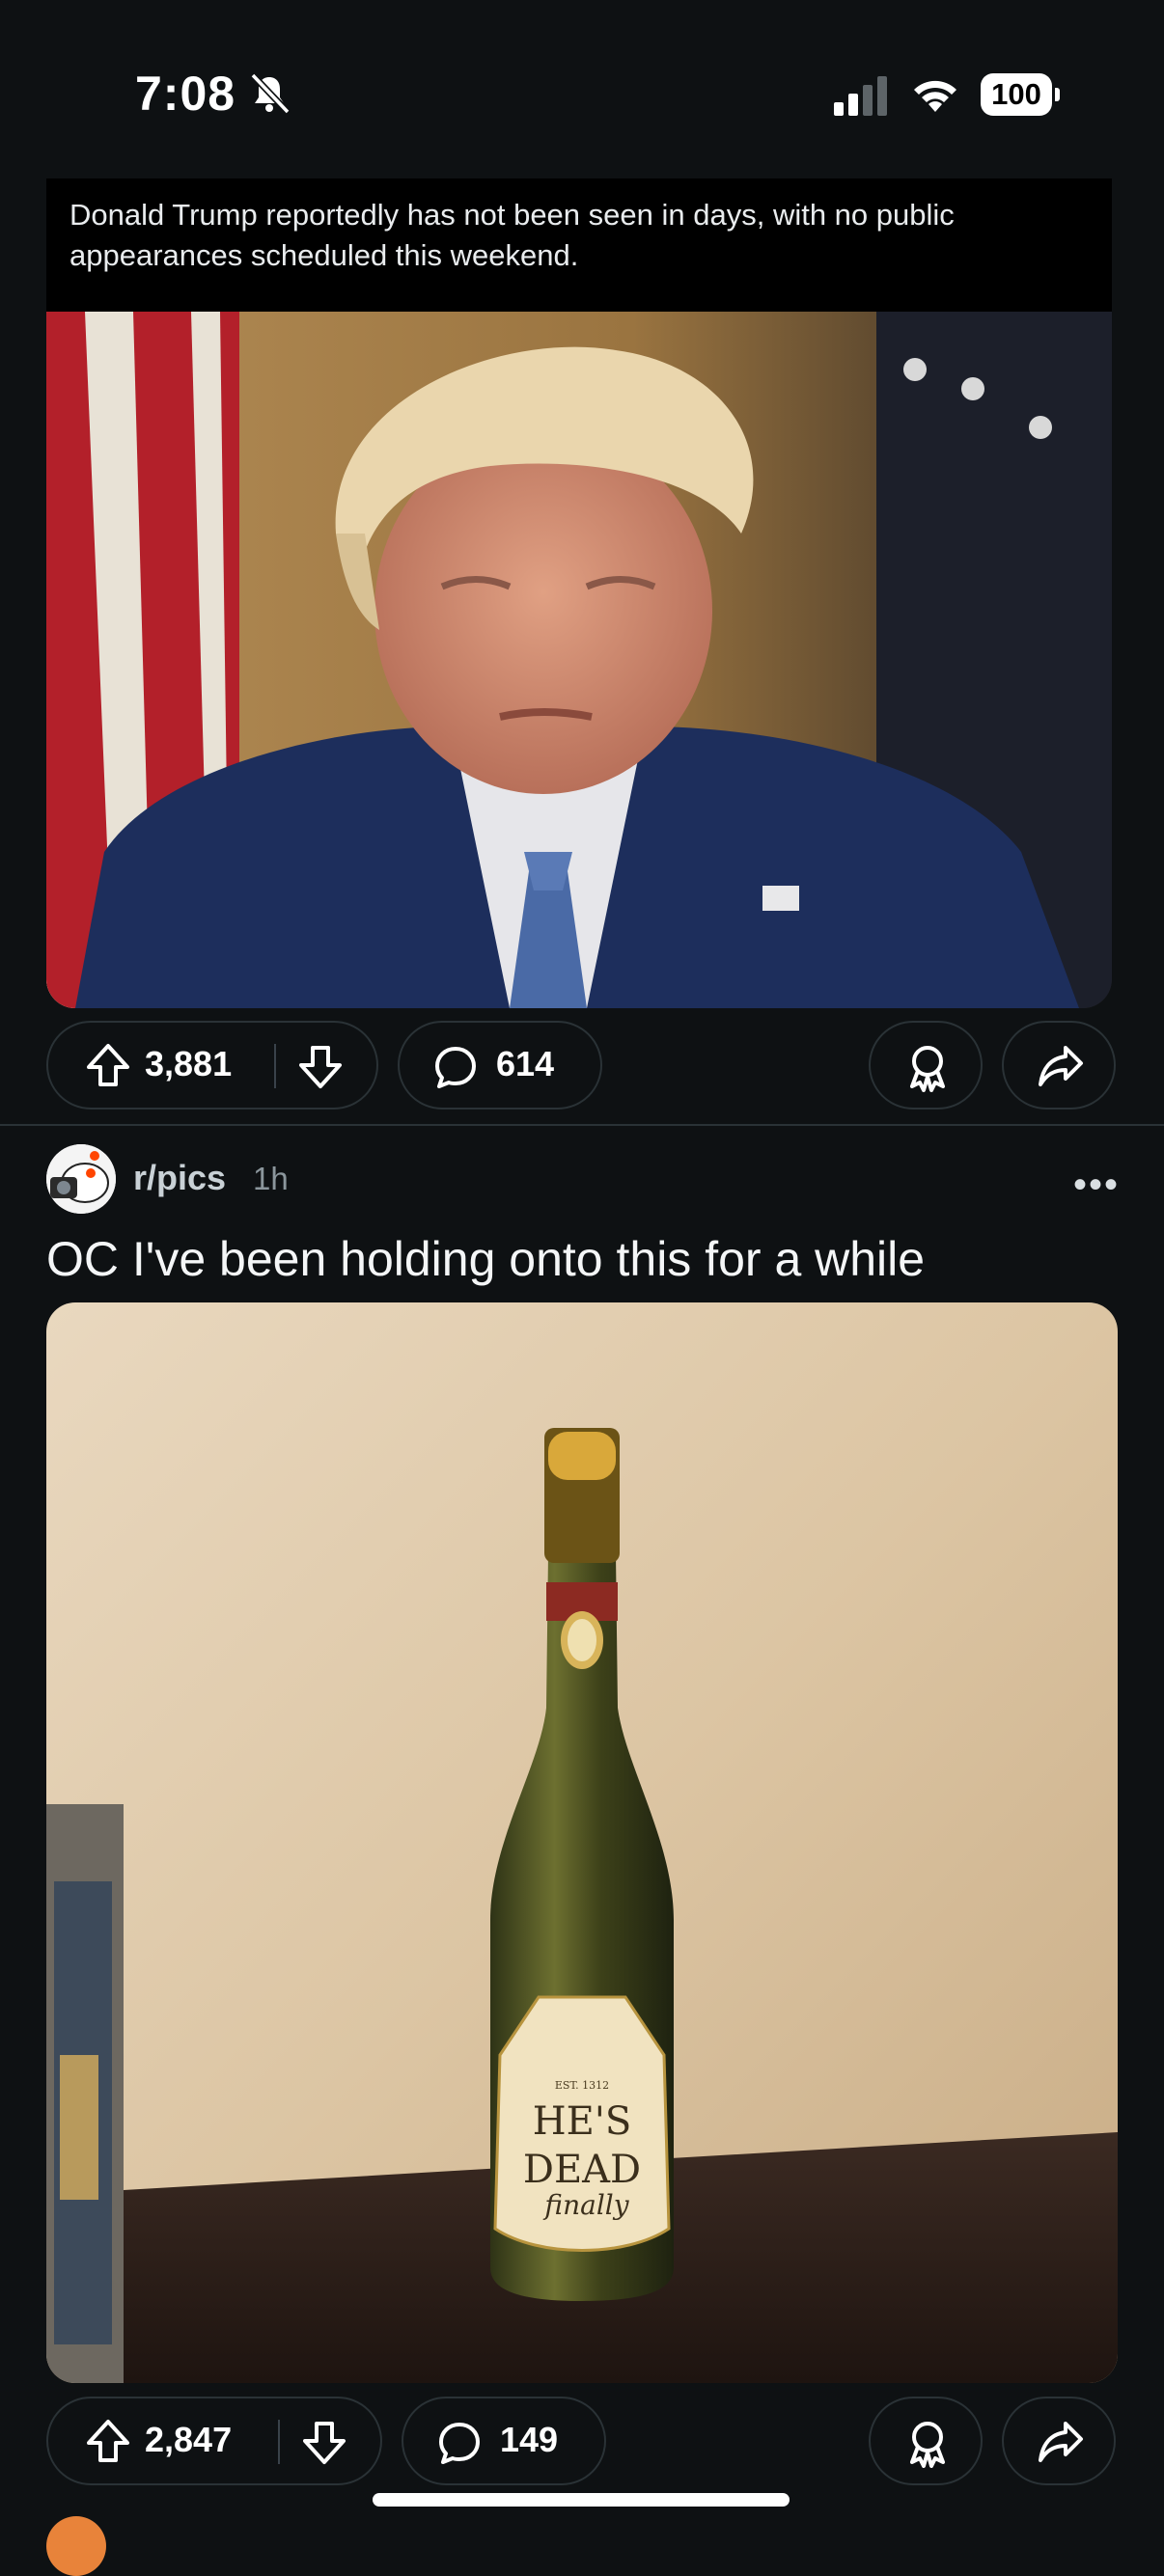  I want to click on label-est: EST. 1312, so click(582, 2085).